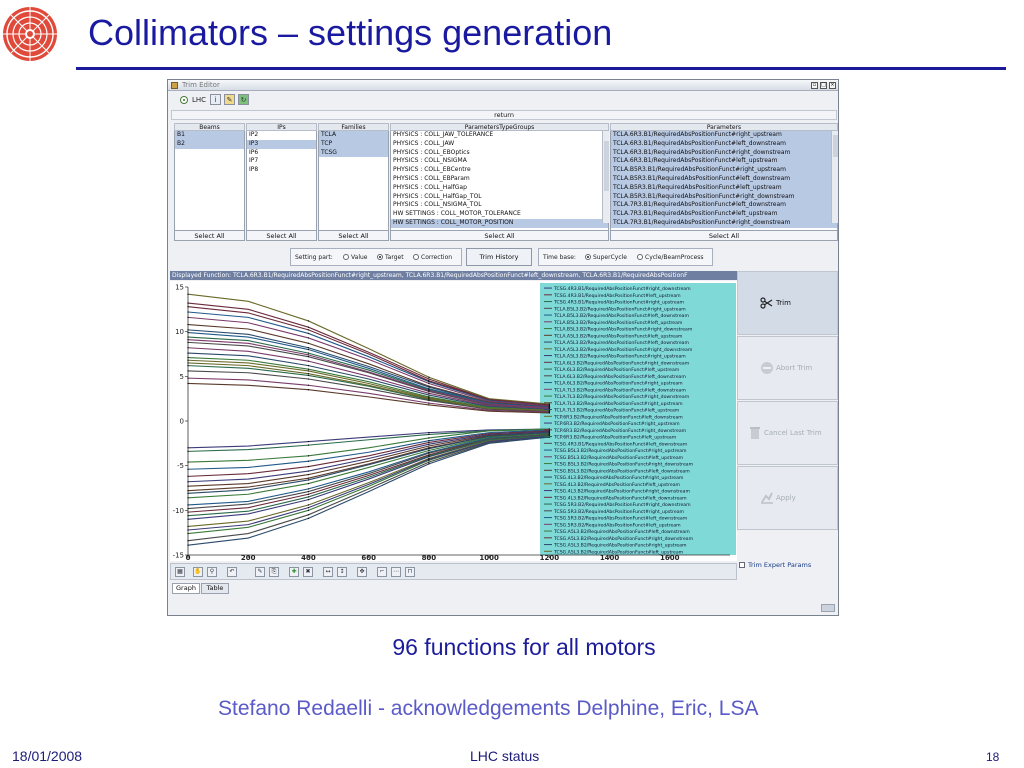 This screenshot has width=1024, height=768. I want to click on return-button: return, so click(504, 115).